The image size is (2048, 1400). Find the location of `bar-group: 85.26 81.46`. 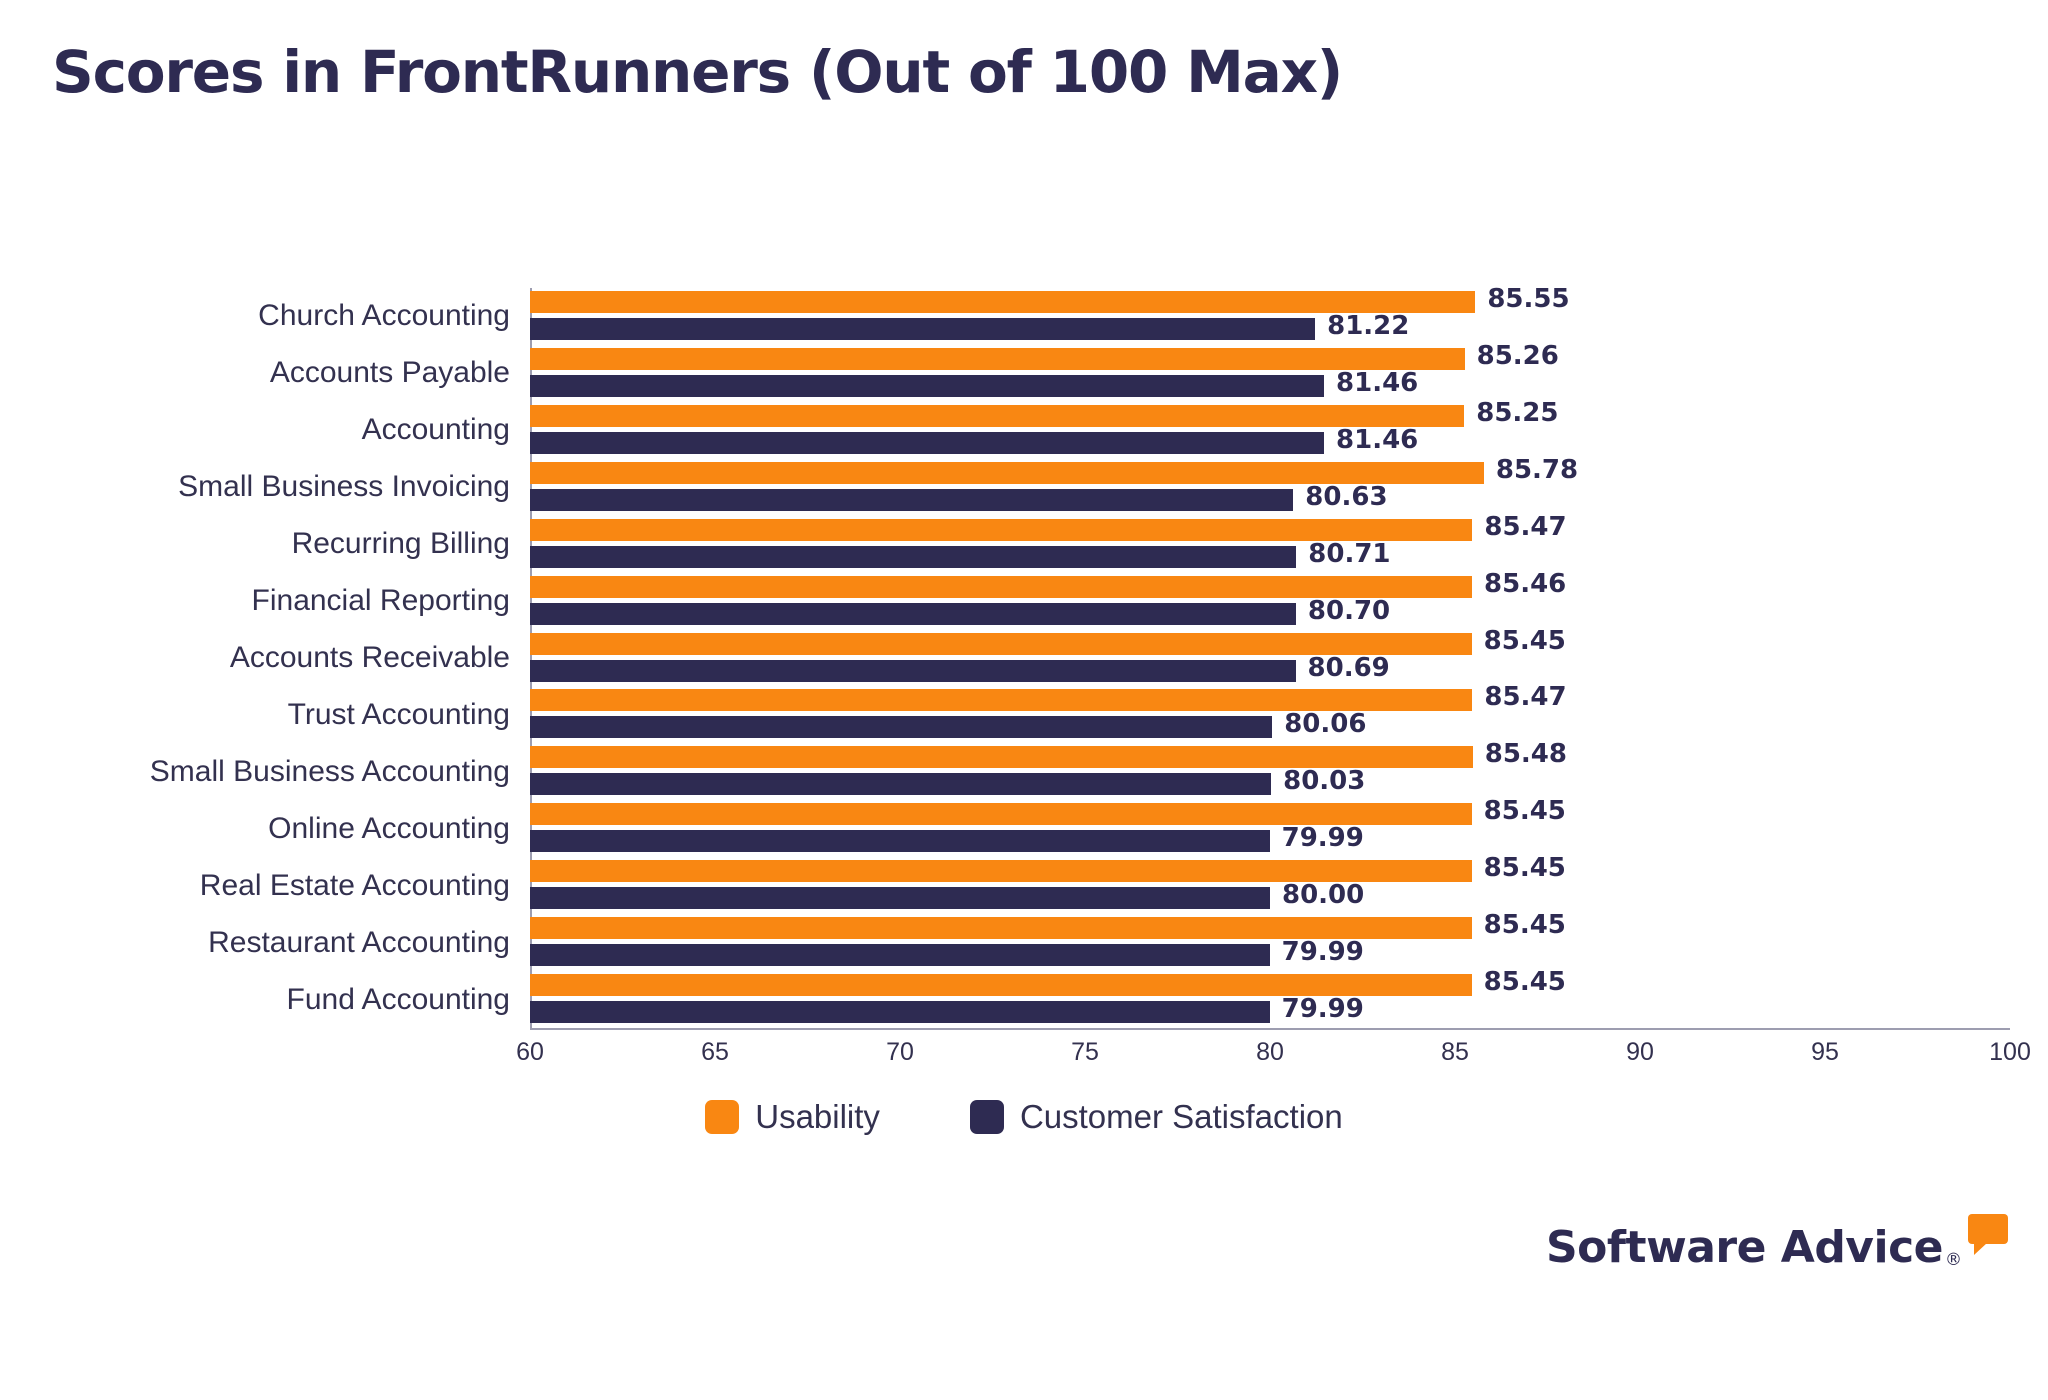

bar-group: 85.26 81.46 is located at coordinates (1270, 371).